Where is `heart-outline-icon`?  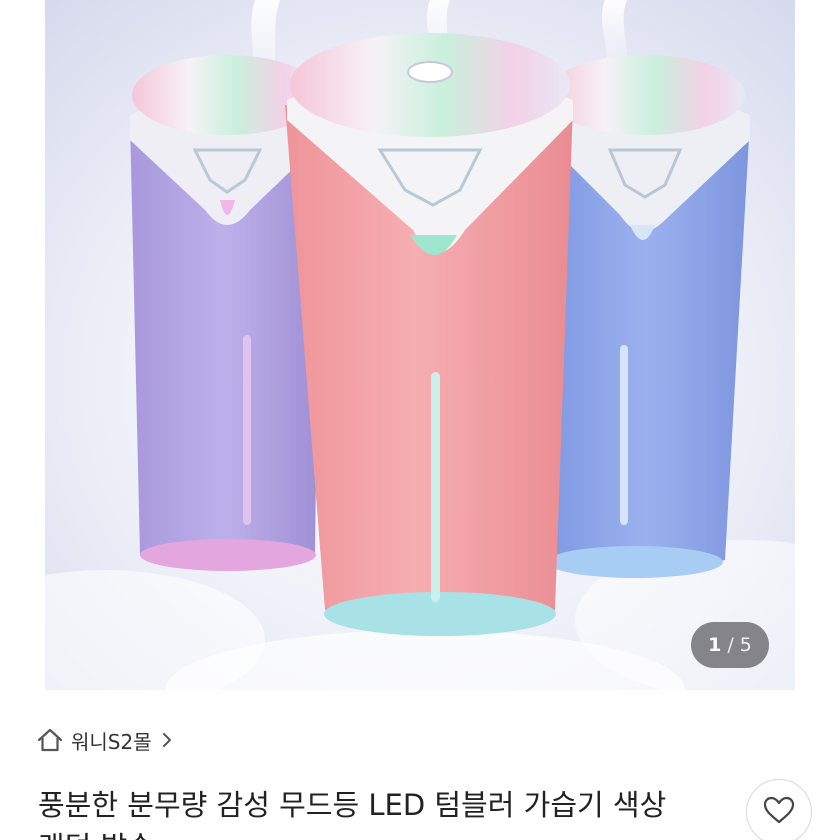
heart-outline-icon is located at coordinates (779, 812).